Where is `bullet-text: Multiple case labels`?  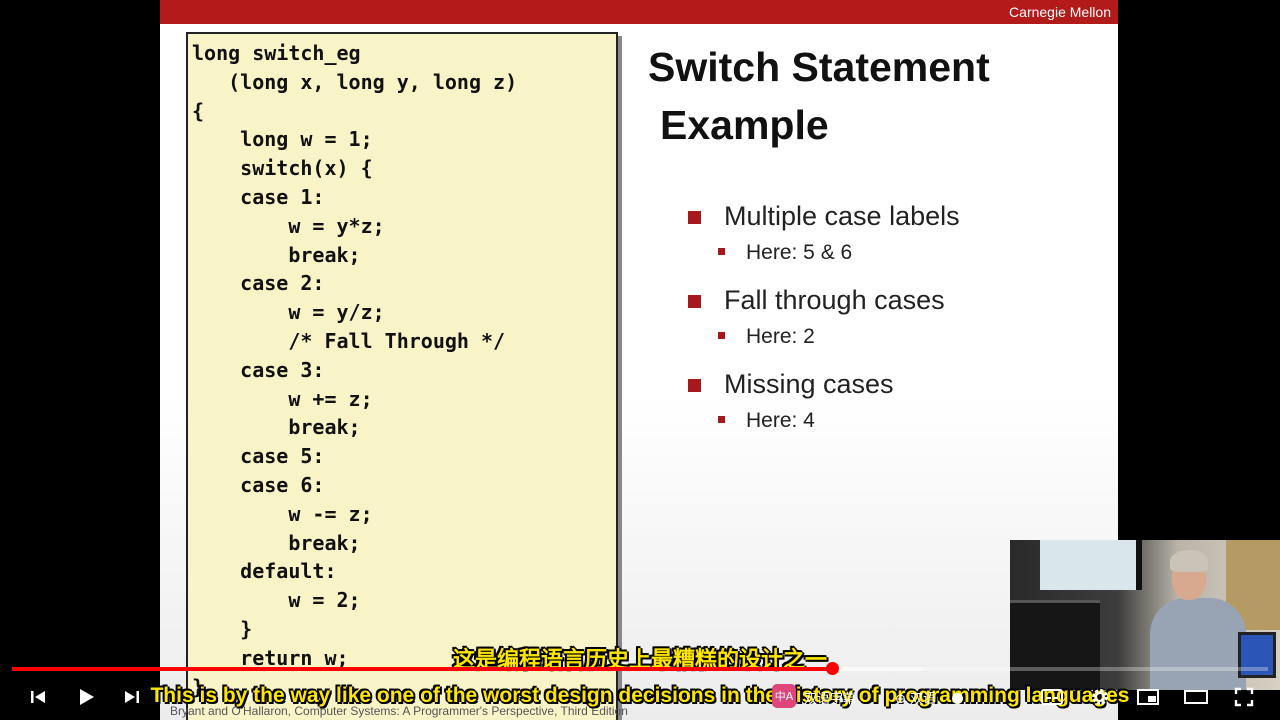
bullet-text: Multiple case labels is located at coordinates (842, 216).